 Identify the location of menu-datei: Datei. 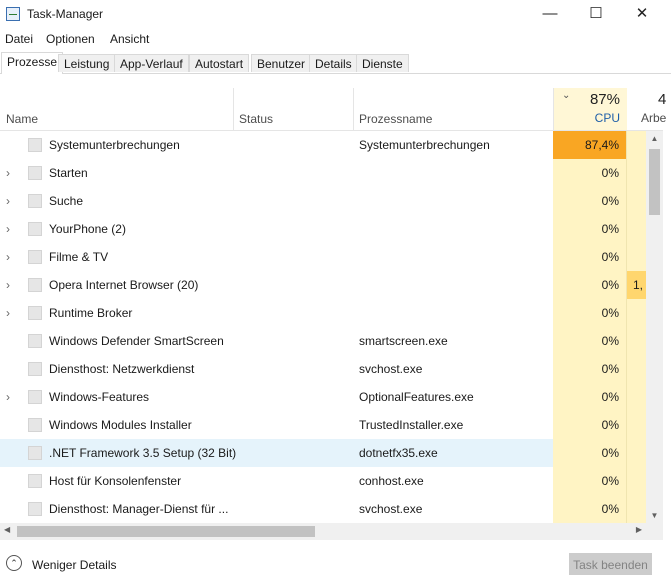
(19, 39).